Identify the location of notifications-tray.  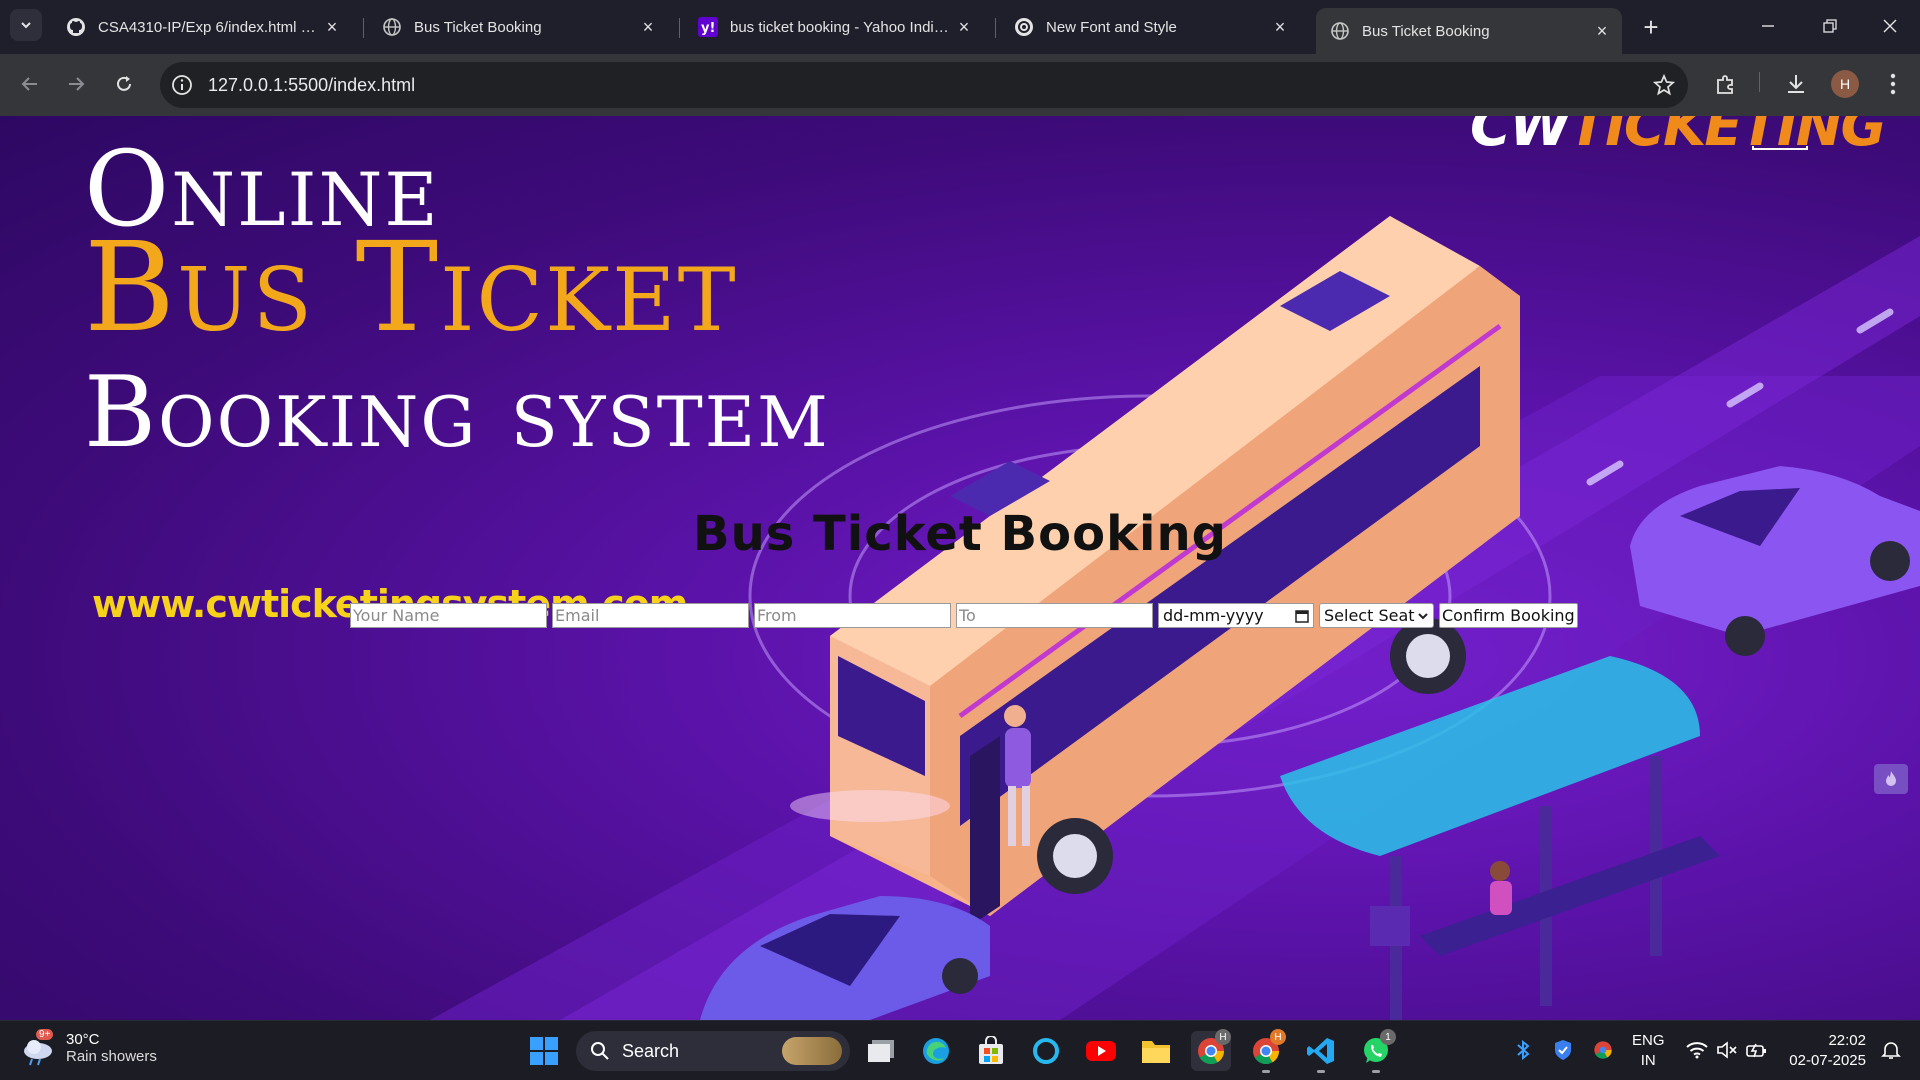
(1891, 1050).